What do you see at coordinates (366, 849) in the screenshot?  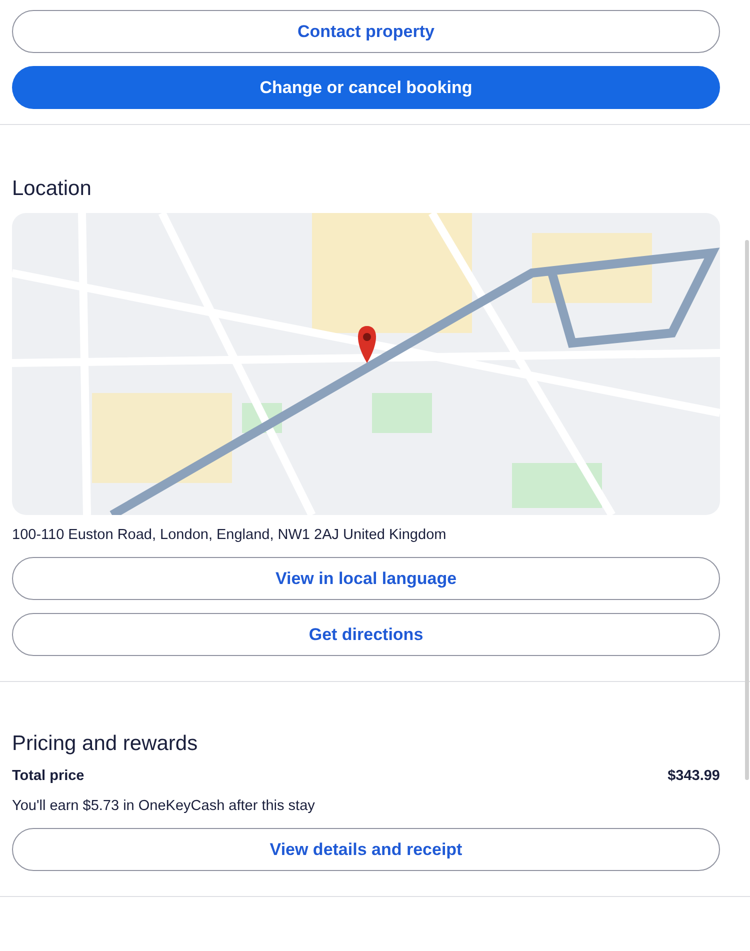 I see `button: View details and receipt` at bounding box center [366, 849].